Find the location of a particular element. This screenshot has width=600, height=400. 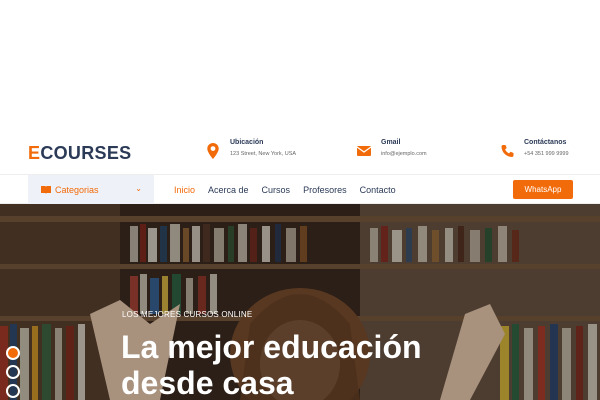

contact-text: +54 351 999 9999 is located at coordinates (546, 154).